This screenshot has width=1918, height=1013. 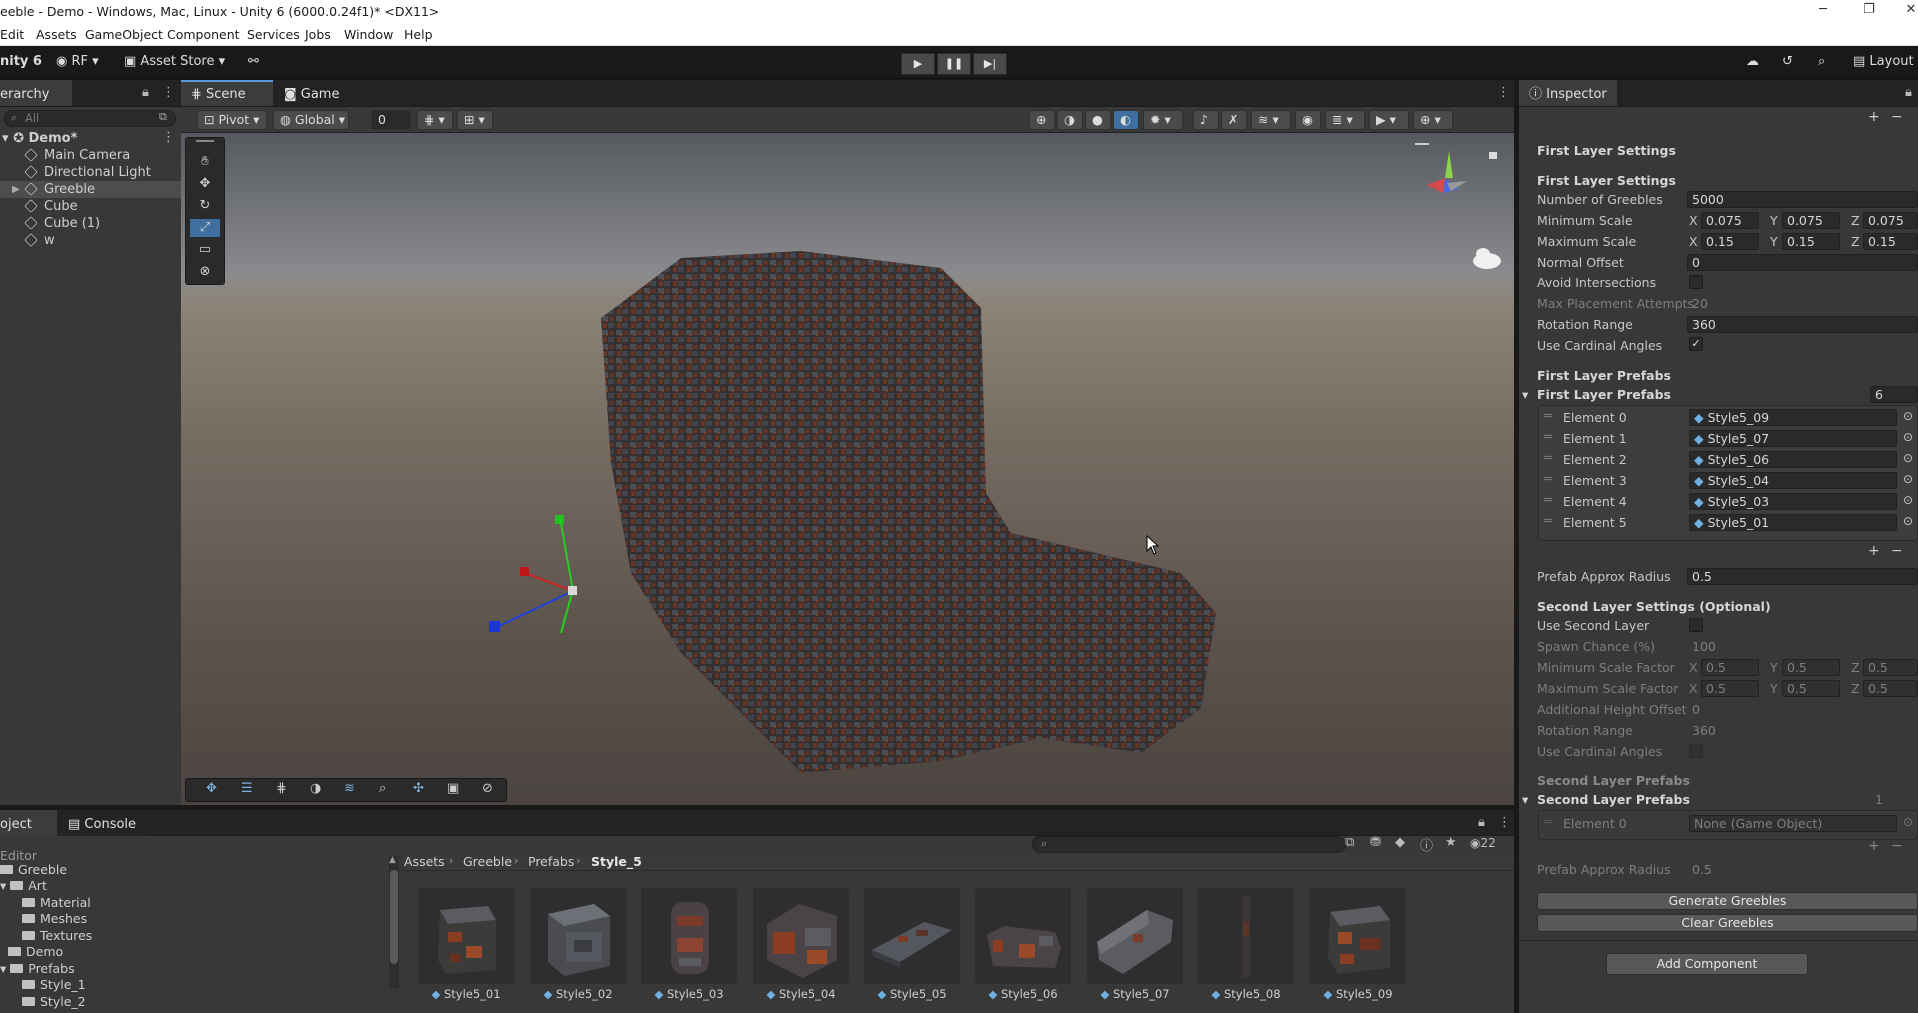 I want to click on grid-toggle-icon: ⋕ ▾, so click(x=435, y=120).